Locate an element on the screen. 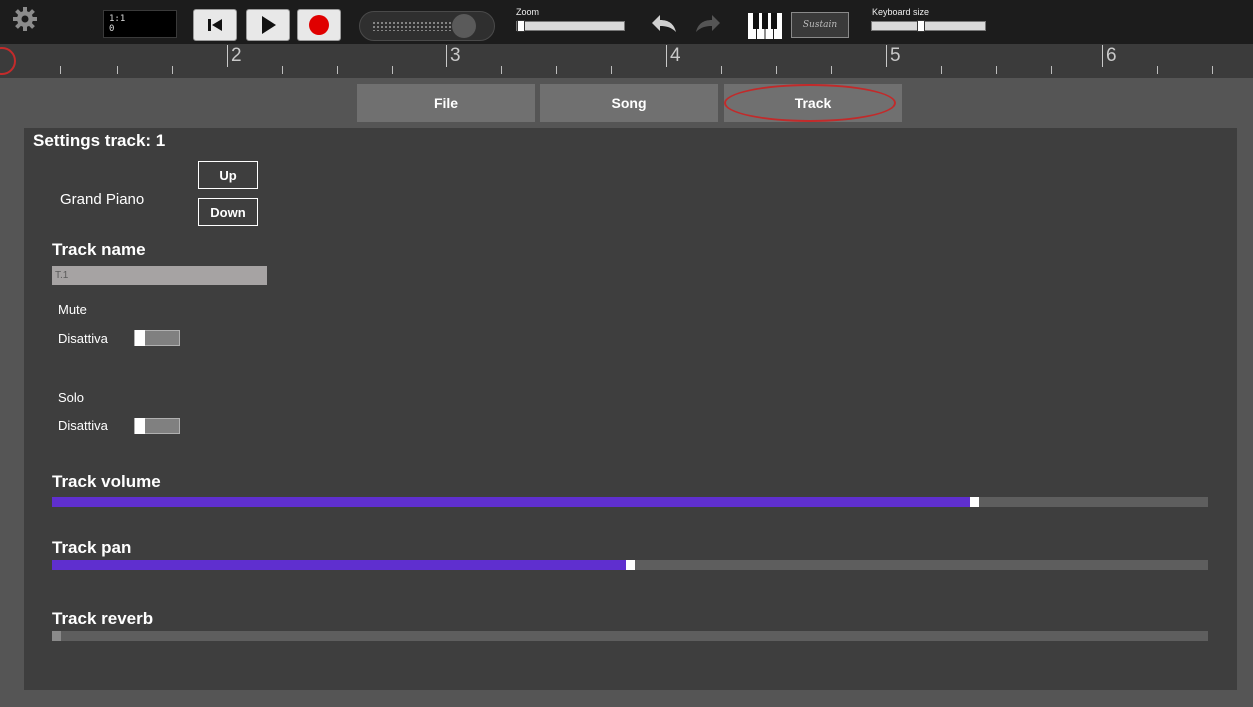  ruler-bar-5: 5 is located at coordinates (893, 56).